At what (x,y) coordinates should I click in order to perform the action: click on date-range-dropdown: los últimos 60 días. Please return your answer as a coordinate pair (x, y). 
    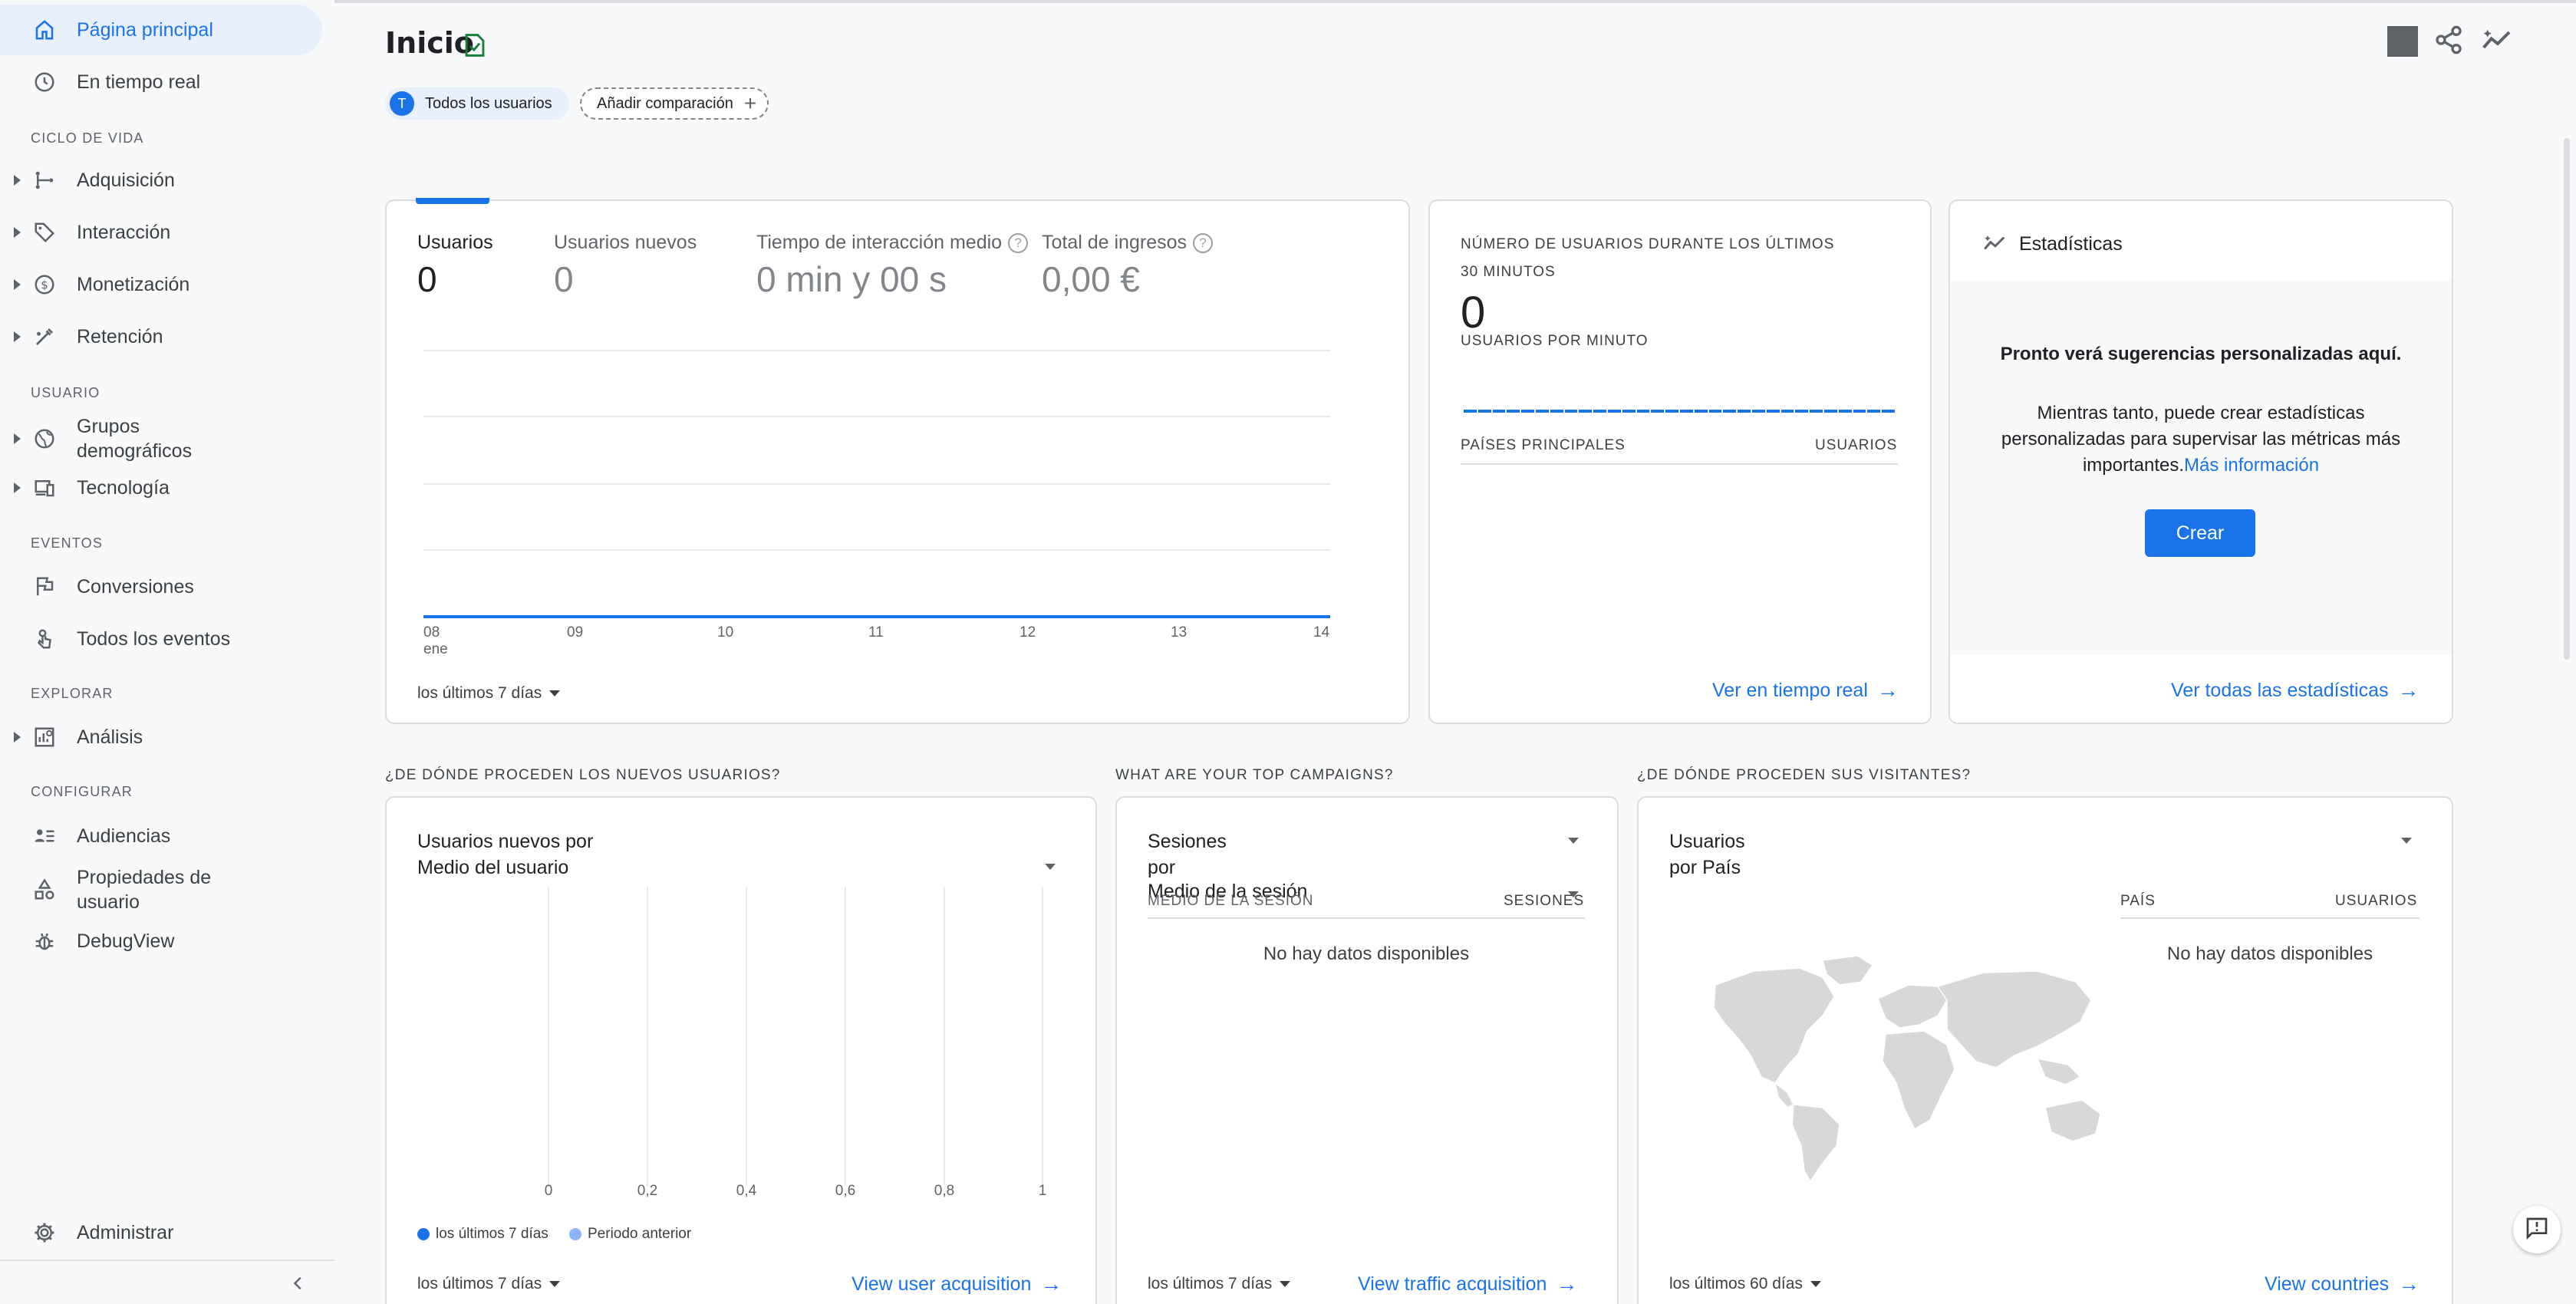
    Looking at the image, I should click on (1745, 1284).